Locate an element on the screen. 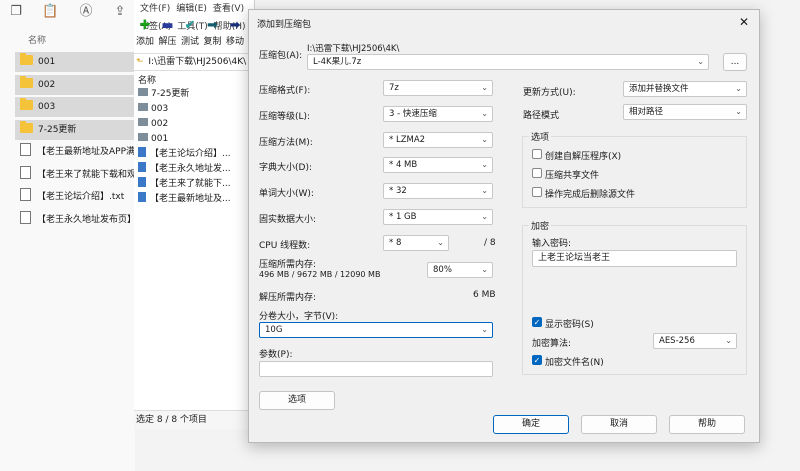  archive-name-value: L-4K果儿.7z is located at coordinates (337, 62).